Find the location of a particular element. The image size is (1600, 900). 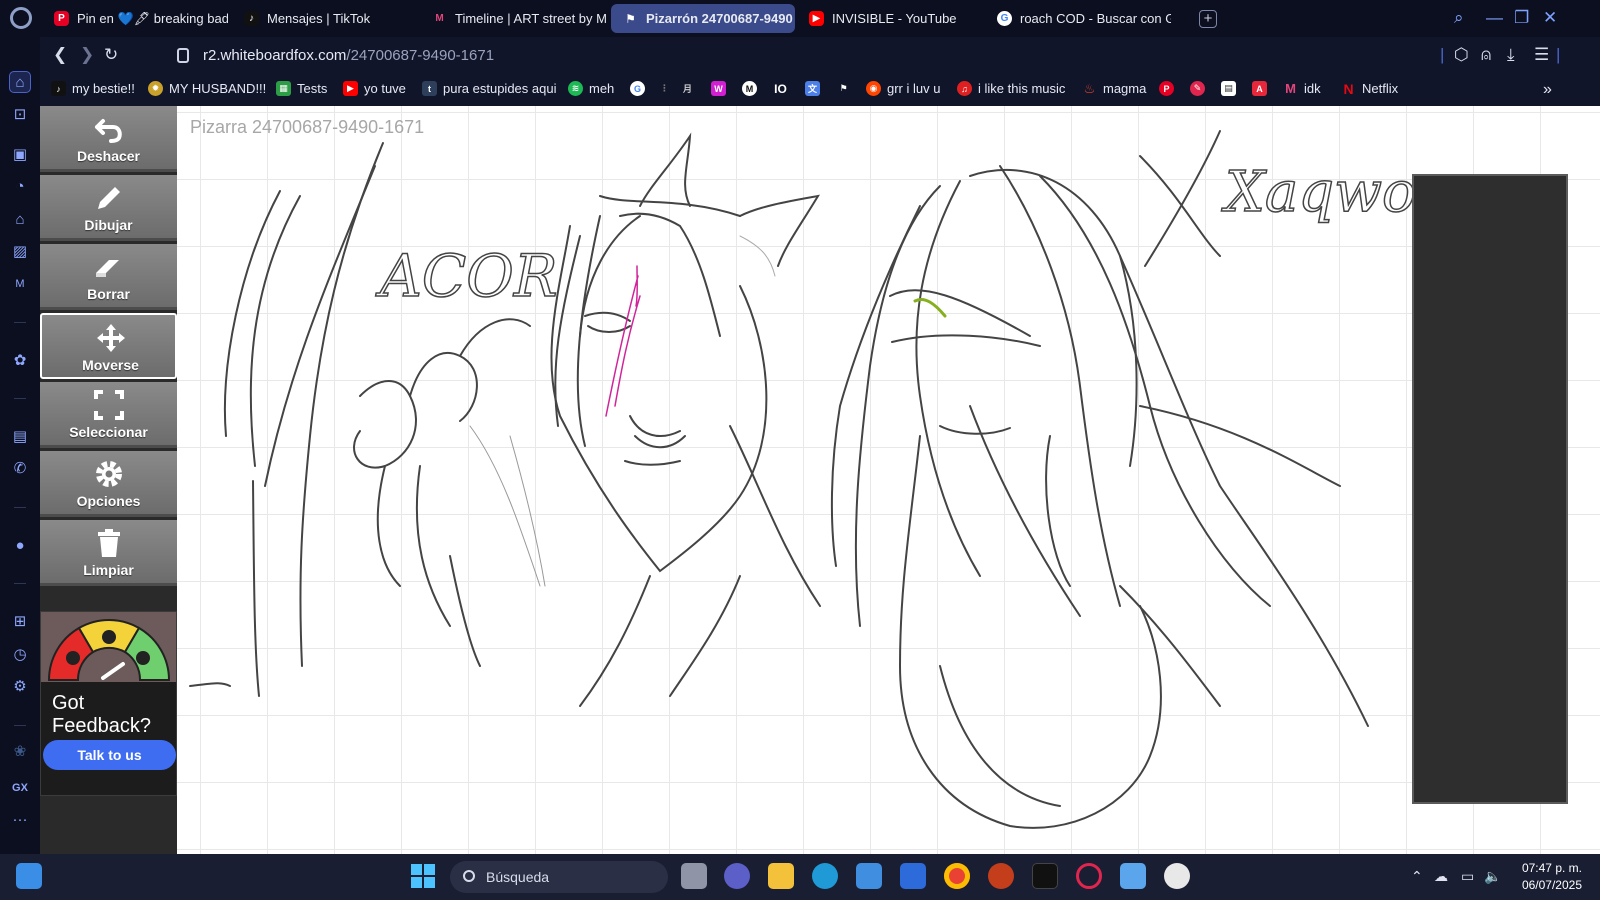

task-view-icon is located at coordinates (694, 876).